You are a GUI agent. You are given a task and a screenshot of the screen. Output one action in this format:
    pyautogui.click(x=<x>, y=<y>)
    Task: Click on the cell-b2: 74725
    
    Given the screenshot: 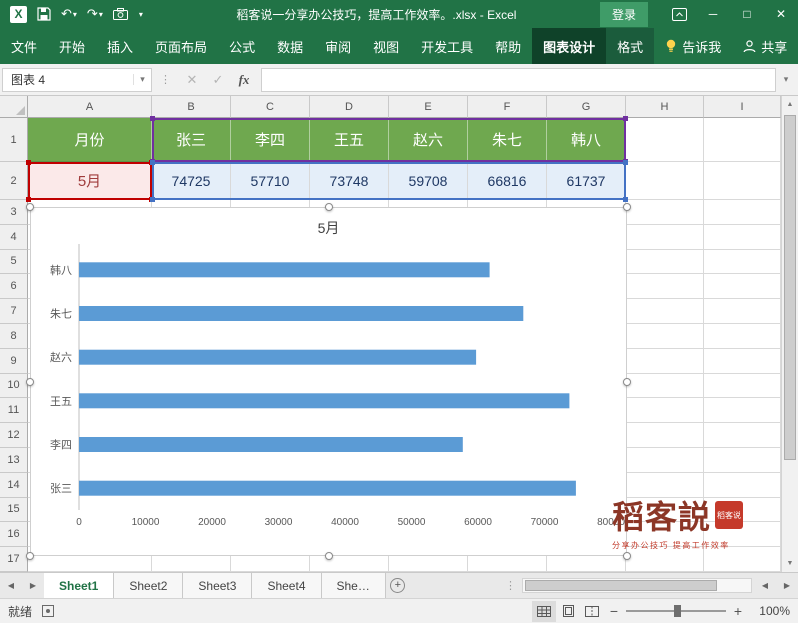 What is the action you would take?
    pyautogui.click(x=191, y=181)
    